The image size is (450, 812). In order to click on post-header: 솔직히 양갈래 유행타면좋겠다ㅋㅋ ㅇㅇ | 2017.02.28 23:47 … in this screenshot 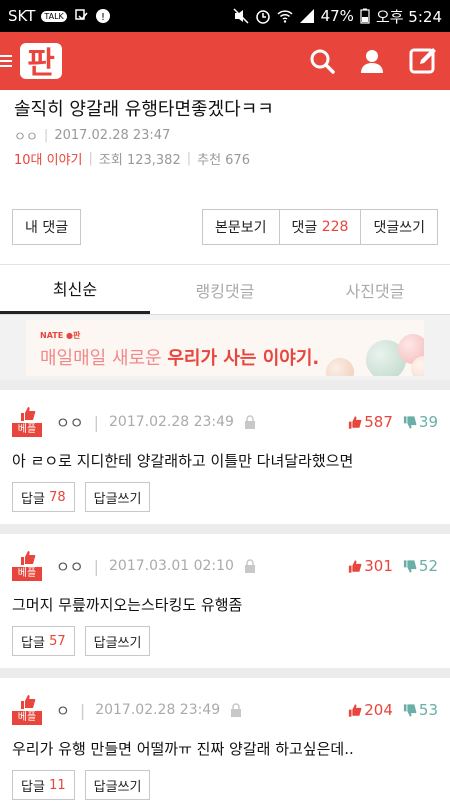, I will do `click(225, 140)`.